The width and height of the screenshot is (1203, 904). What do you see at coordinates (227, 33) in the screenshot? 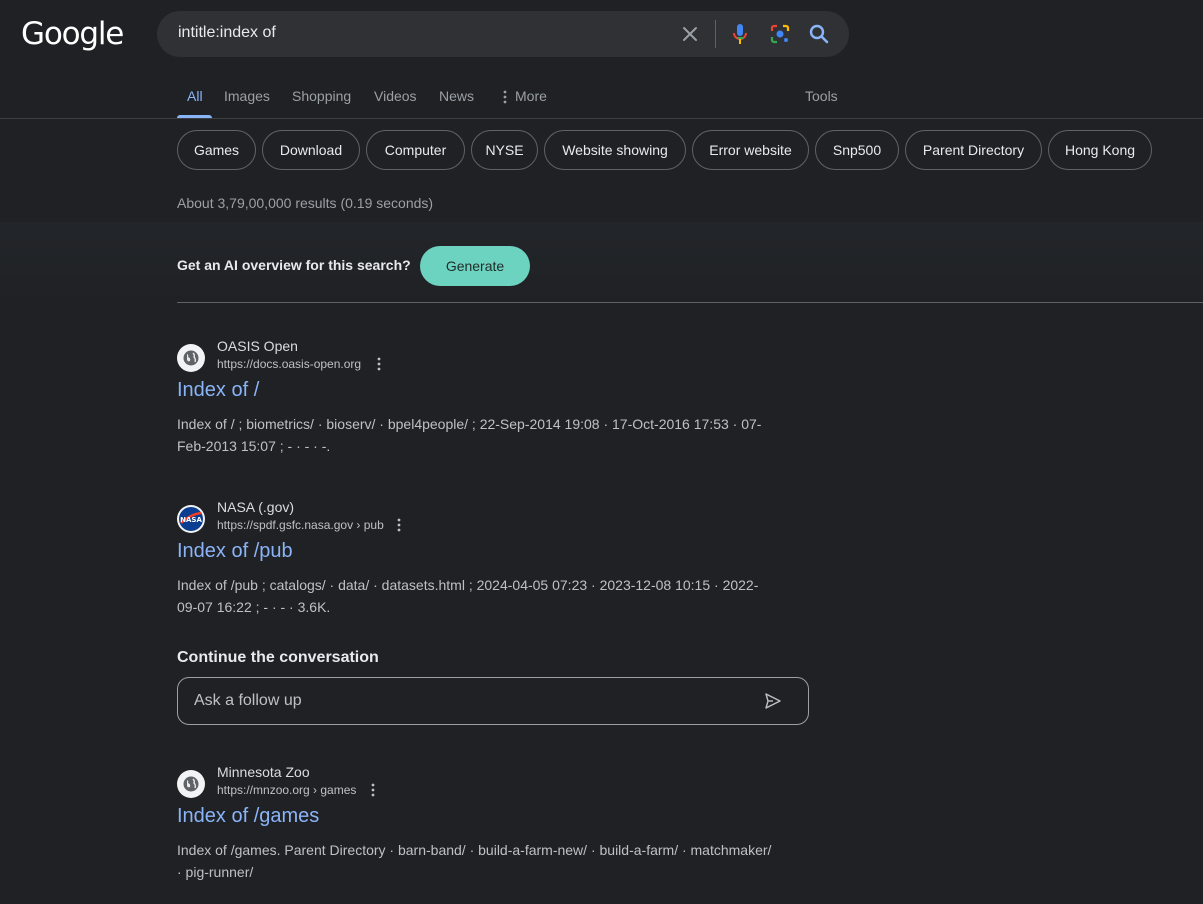
I see `search-input: intitle:index of` at bounding box center [227, 33].